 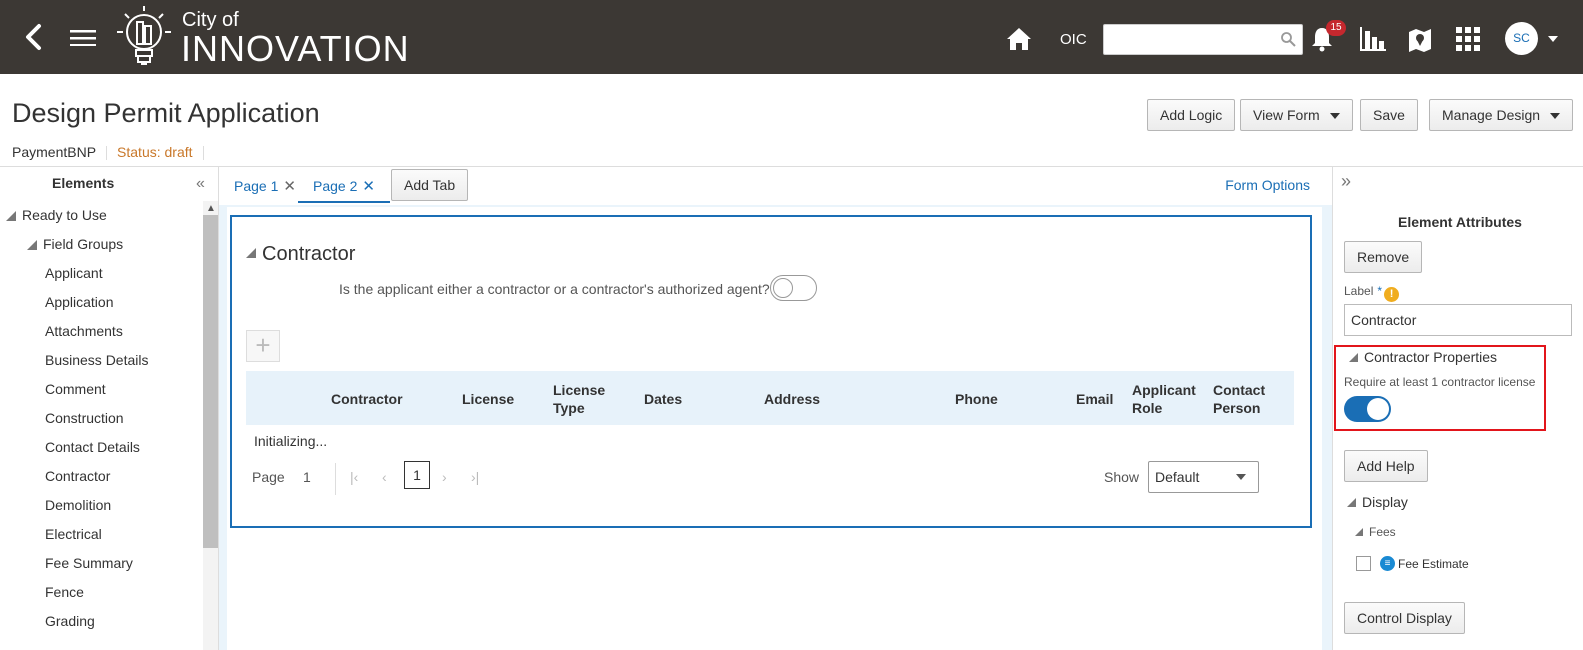 I want to click on tree-item-attachments: Attachments, so click(x=100, y=331).